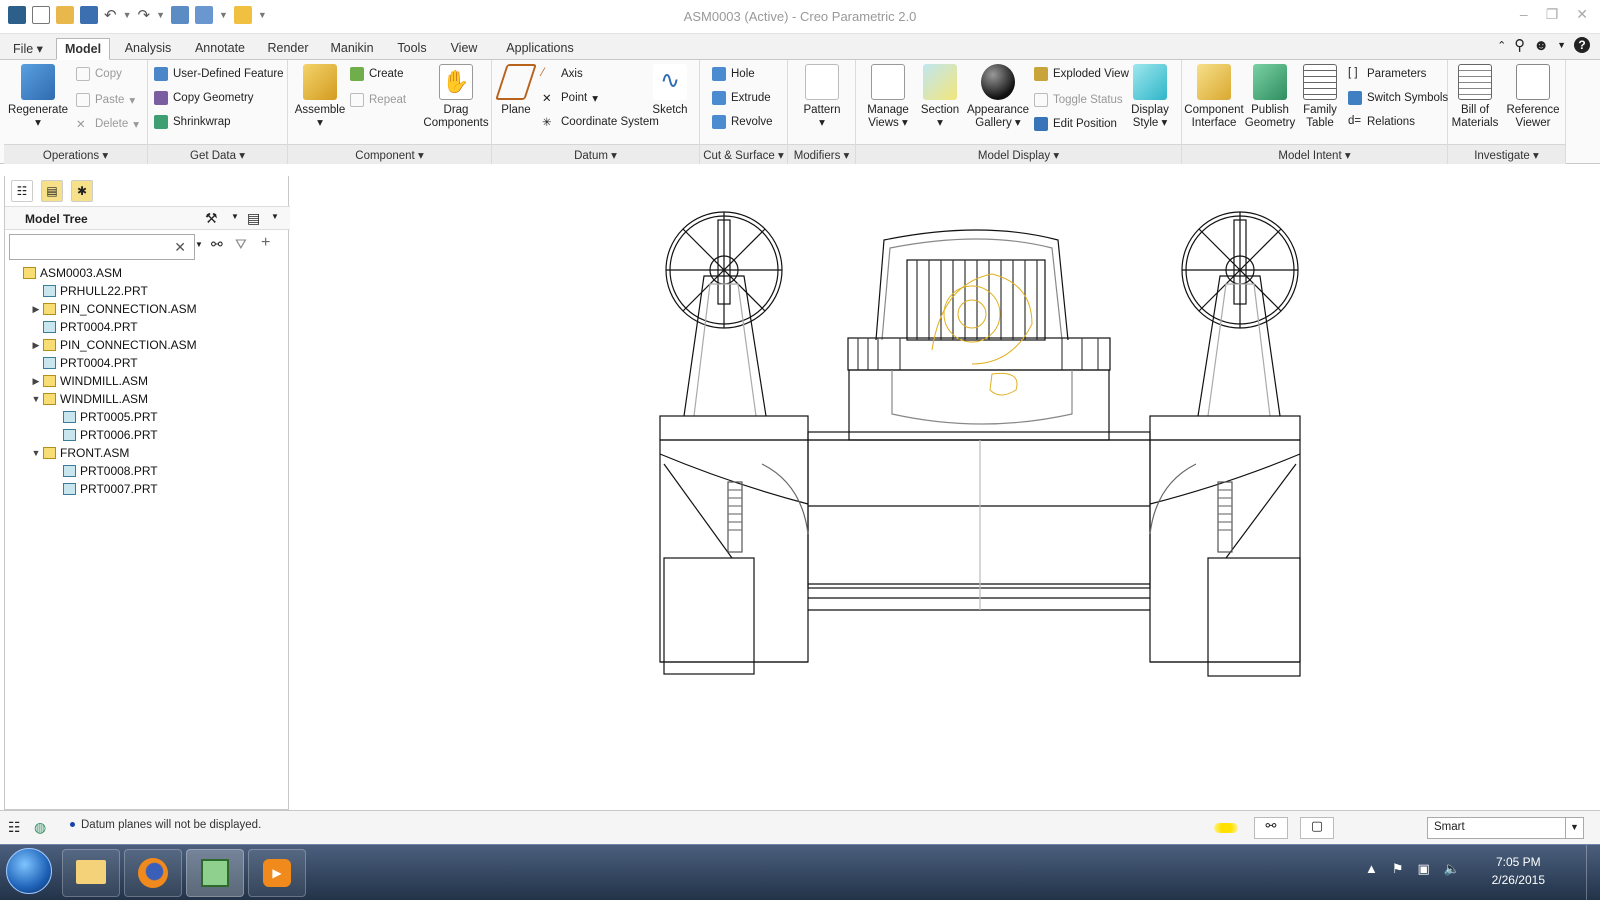 This screenshot has height=901, width=1600. What do you see at coordinates (241, 244) in the screenshot?
I see `filter-icon: ⛛` at bounding box center [241, 244].